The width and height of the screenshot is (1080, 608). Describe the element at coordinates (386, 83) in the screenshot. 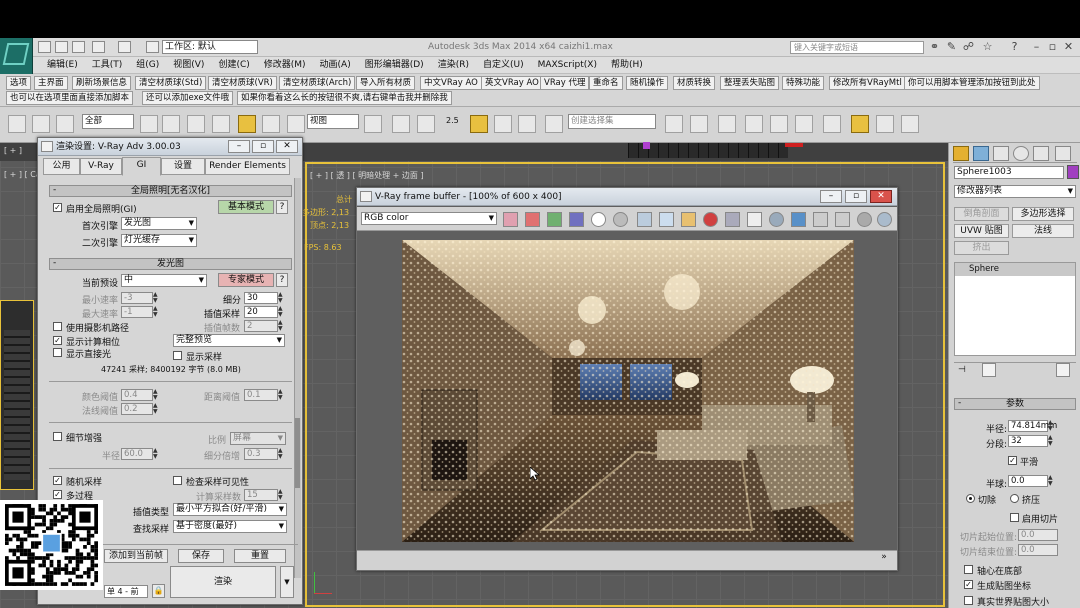

I see `cmd-import-materials-button: 导入所有材质` at that location.